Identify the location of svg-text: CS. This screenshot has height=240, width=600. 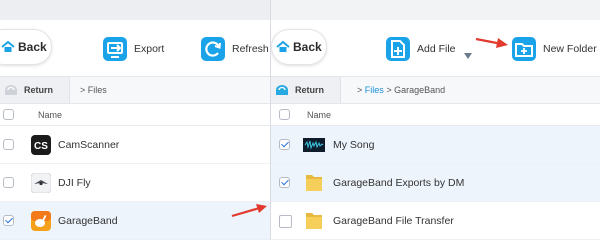
(41, 146).